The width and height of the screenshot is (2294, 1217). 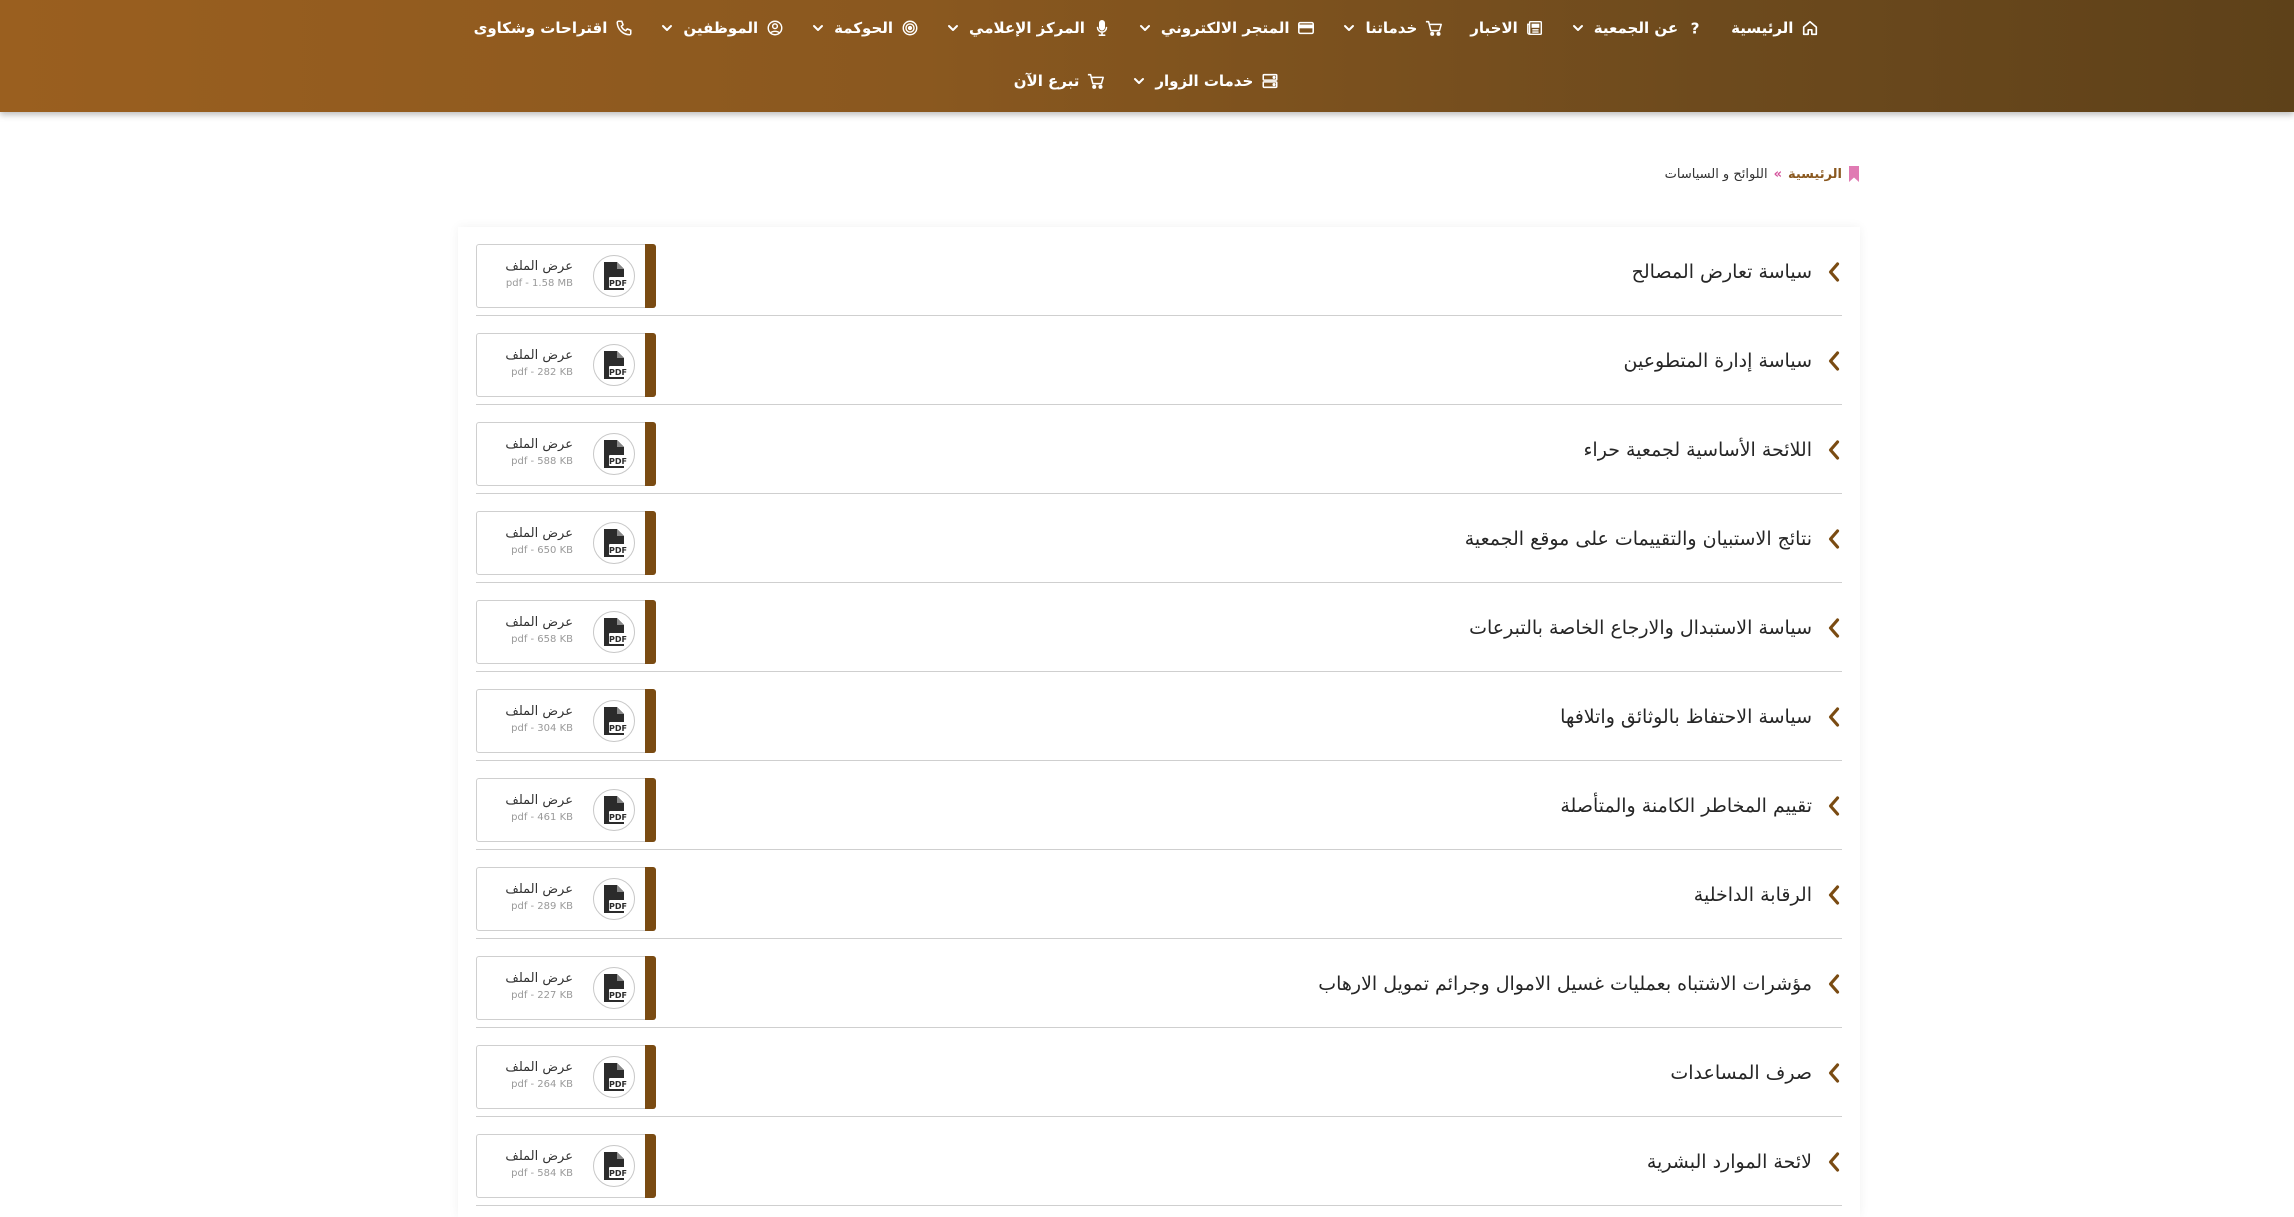 I want to click on file-meta: pdf - 264 KB, so click(x=542, y=1084).